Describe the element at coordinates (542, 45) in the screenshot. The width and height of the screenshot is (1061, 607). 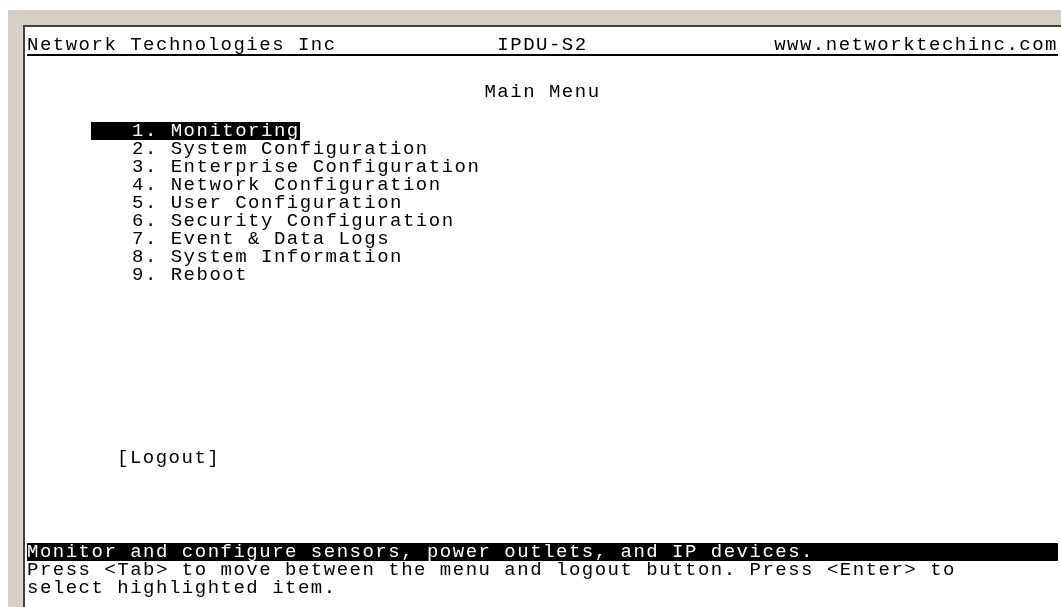
I see `device-model: IPDU-S2` at that location.